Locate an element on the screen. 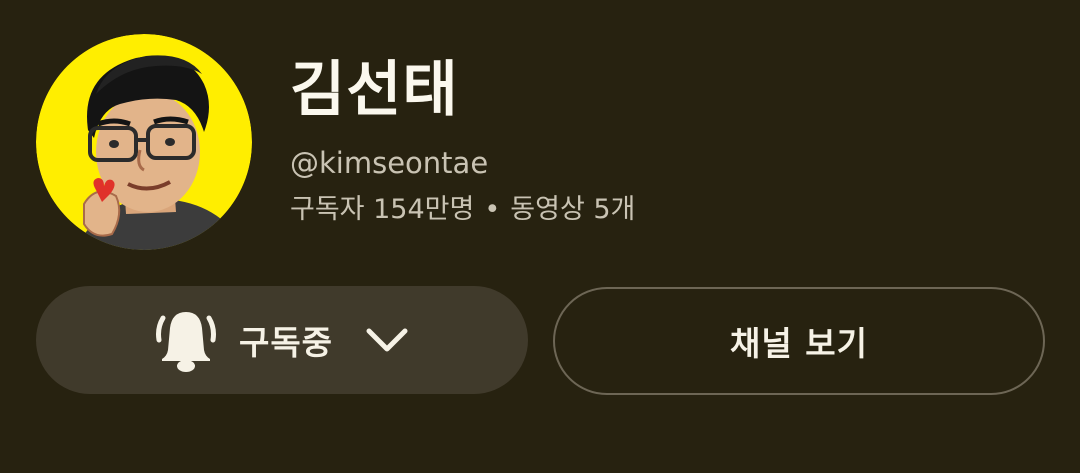  channel-name: 김선태 is located at coordinates (374, 90).